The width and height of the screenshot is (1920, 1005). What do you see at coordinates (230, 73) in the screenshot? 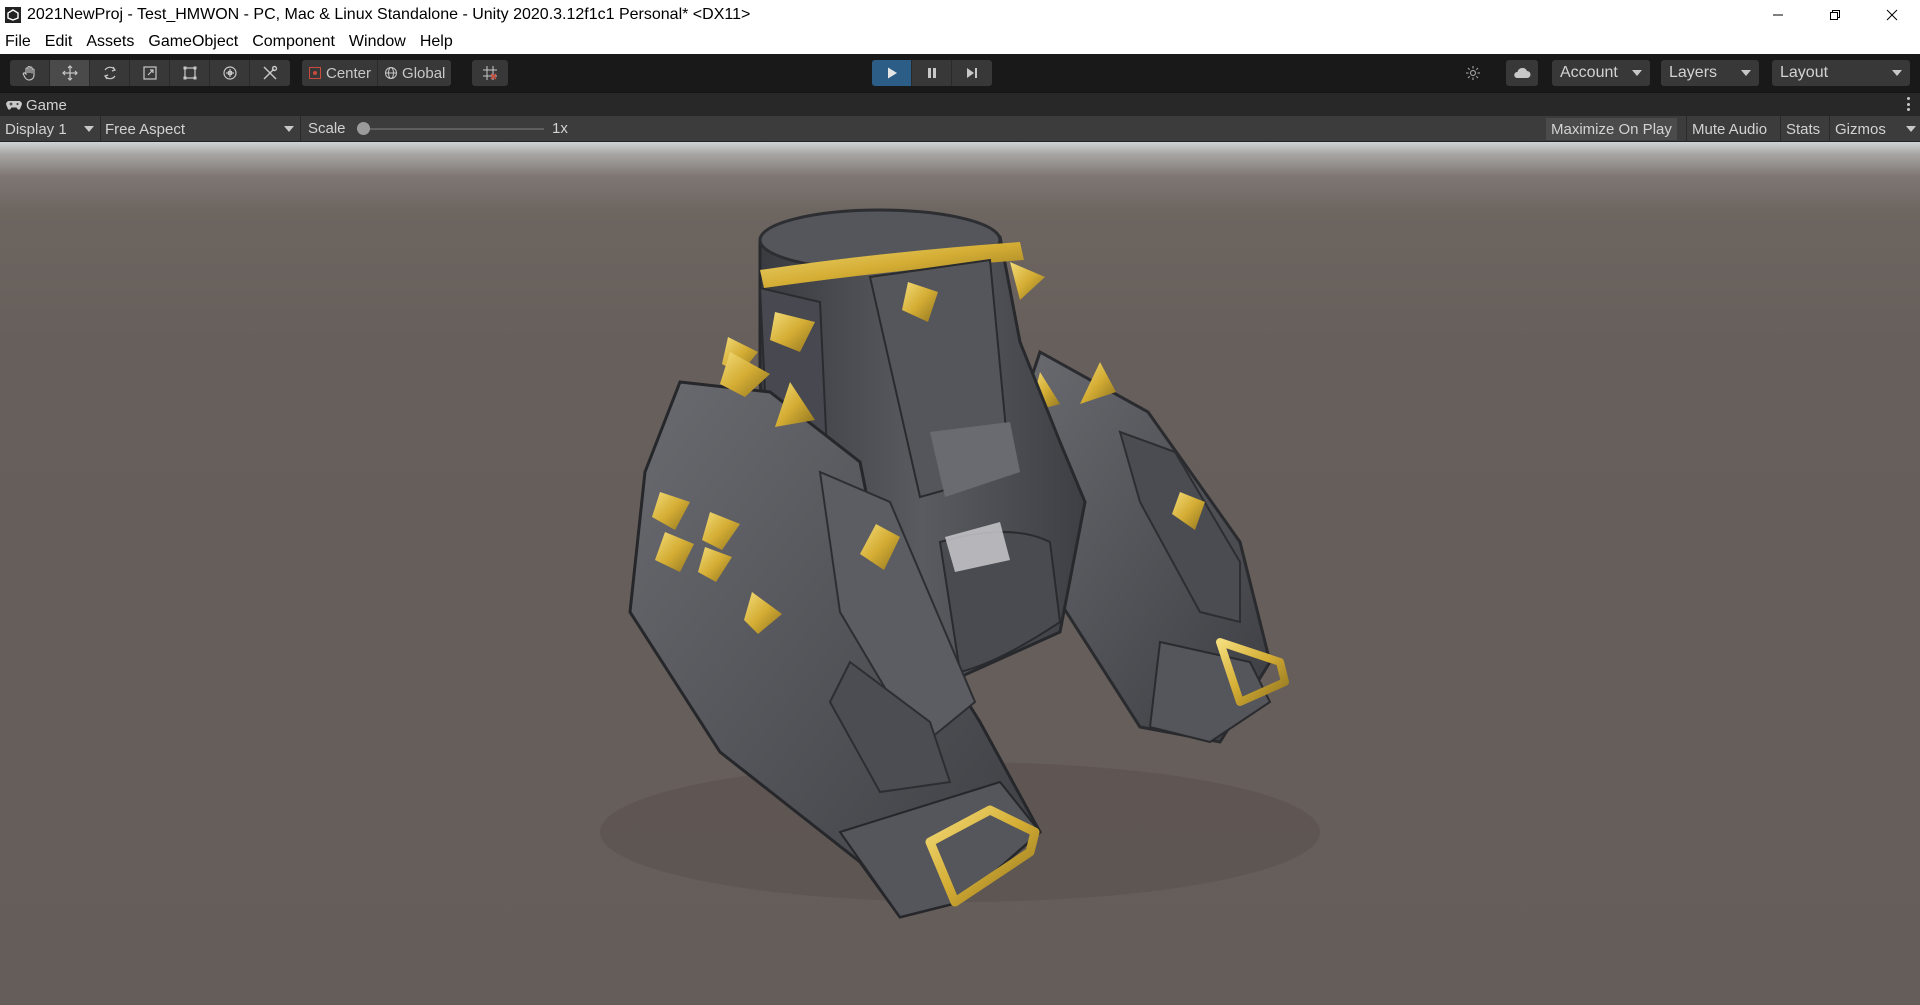
I see `transform-tool-icon` at bounding box center [230, 73].